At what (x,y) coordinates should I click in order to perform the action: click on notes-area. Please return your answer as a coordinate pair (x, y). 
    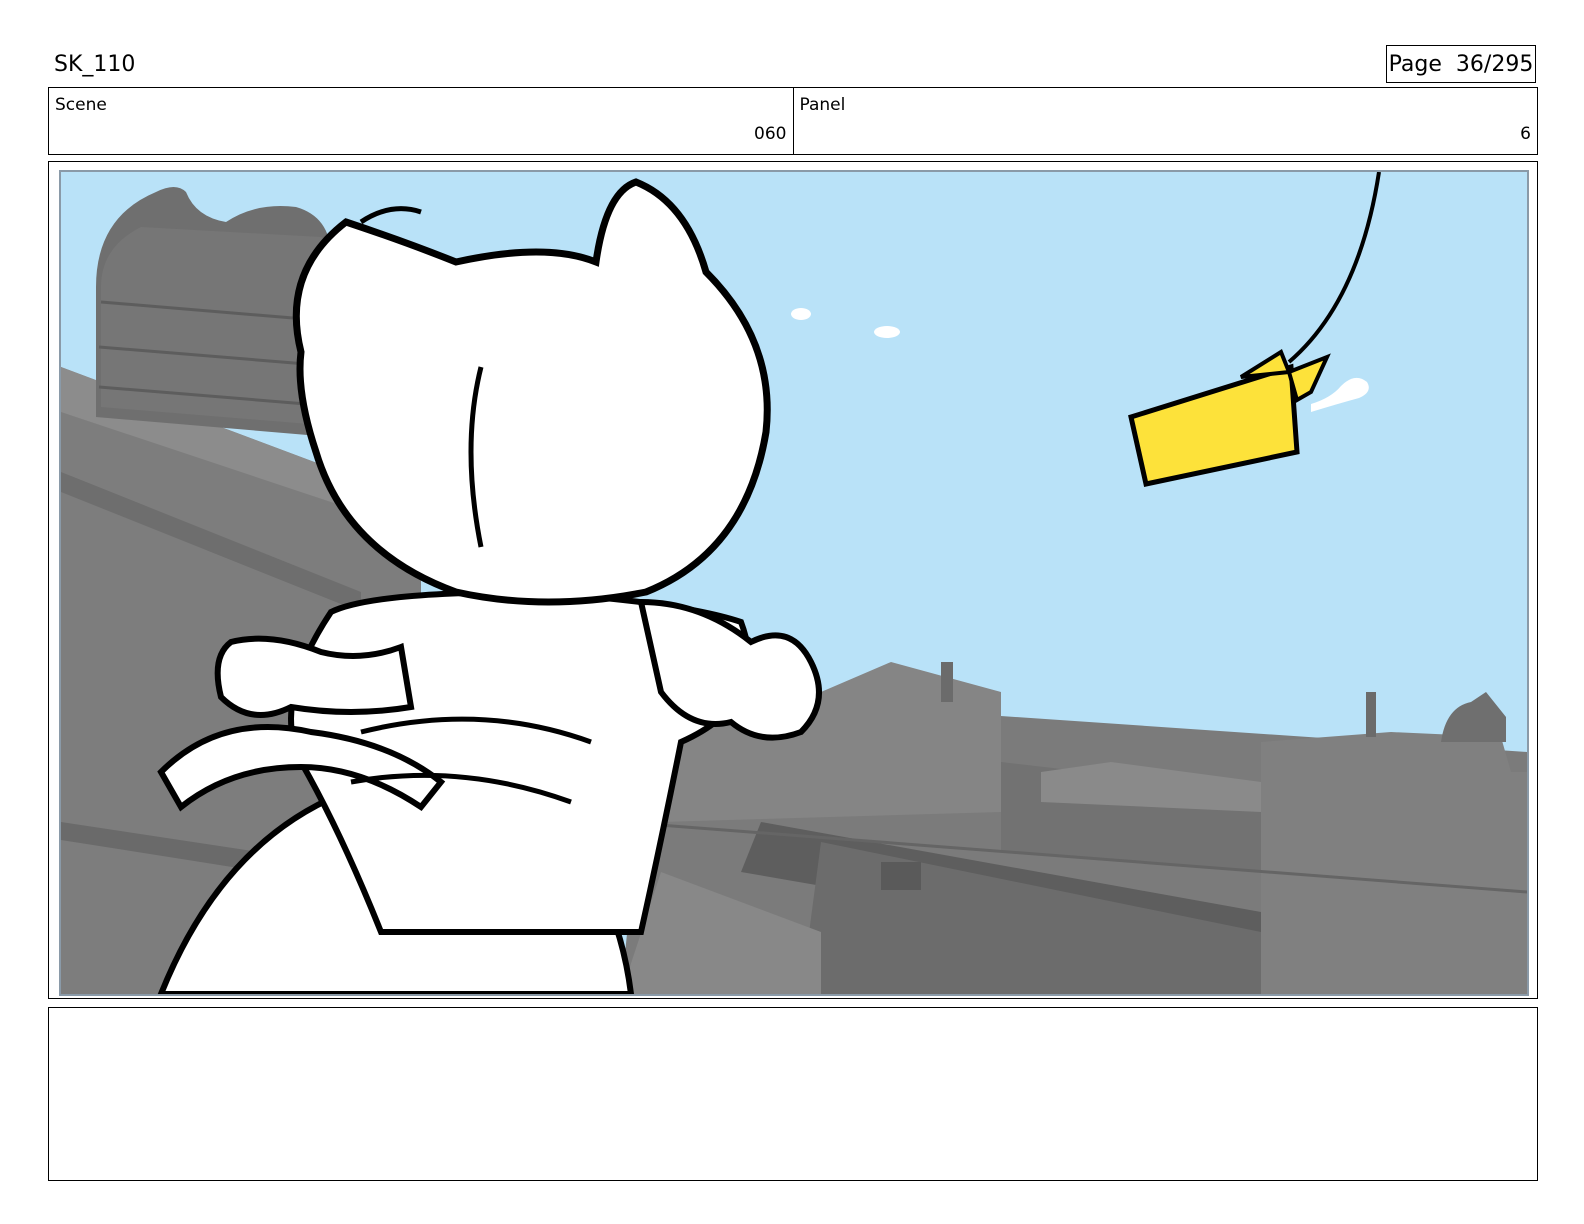
    Looking at the image, I should click on (793, 1094).